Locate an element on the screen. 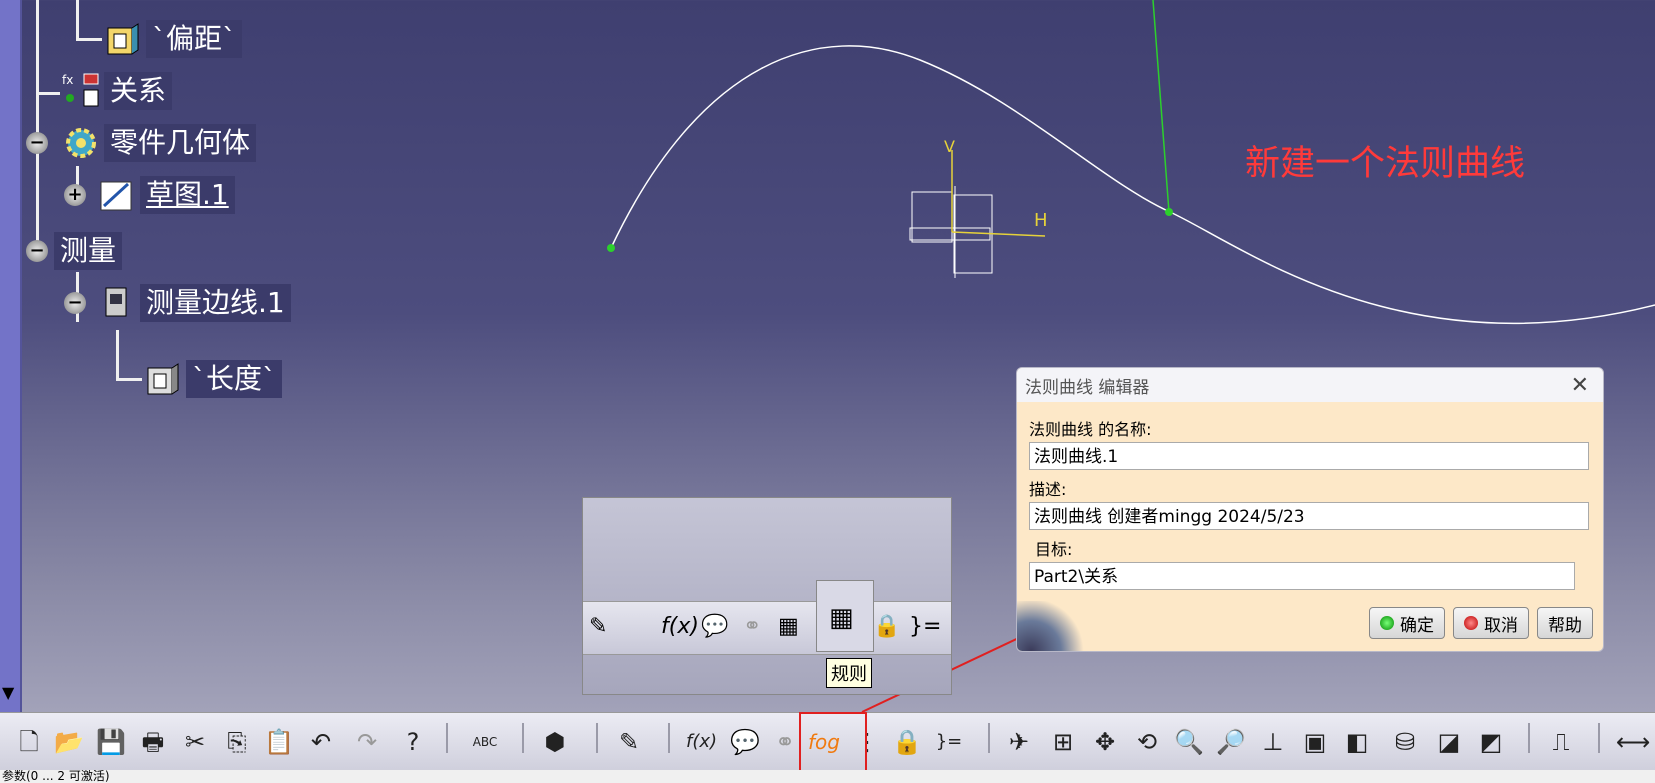 The width and height of the screenshot is (1655, 783). rotate-icon: ⟲ is located at coordinates (1147, 742).